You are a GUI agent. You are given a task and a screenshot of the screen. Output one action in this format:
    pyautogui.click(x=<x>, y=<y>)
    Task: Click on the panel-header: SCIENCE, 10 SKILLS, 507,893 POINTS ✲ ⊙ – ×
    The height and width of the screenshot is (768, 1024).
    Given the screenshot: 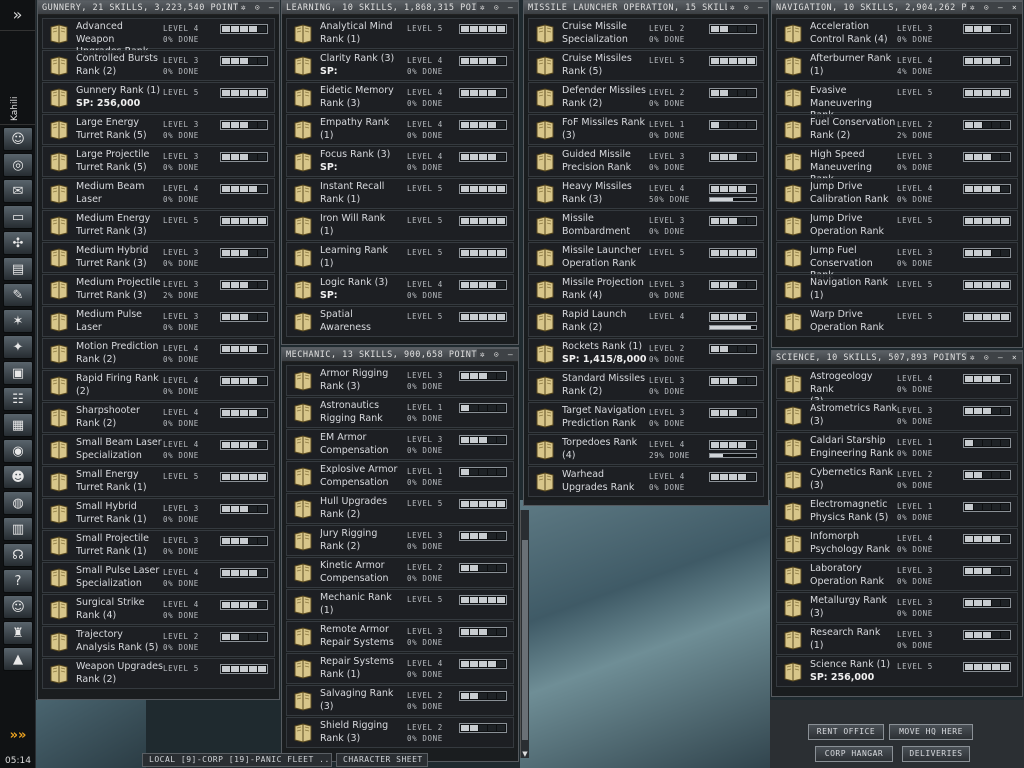 What is the action you would take?
    pyautogui.click(x=897, y=358)
    